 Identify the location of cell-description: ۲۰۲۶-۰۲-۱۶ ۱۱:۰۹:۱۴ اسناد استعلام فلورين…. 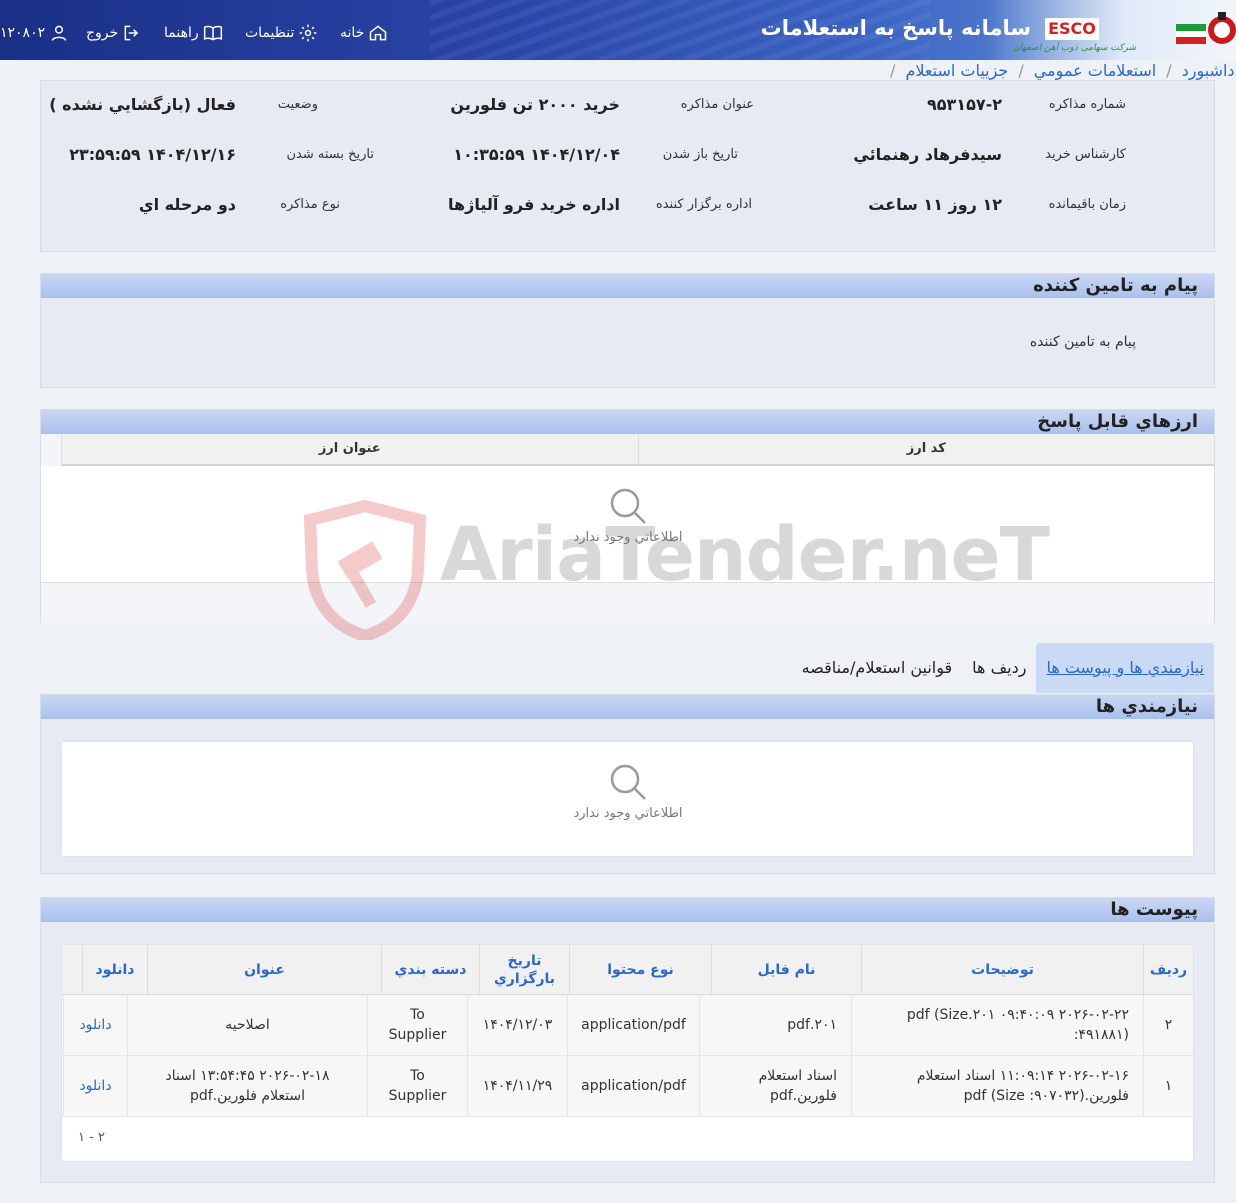
(997, 1086).